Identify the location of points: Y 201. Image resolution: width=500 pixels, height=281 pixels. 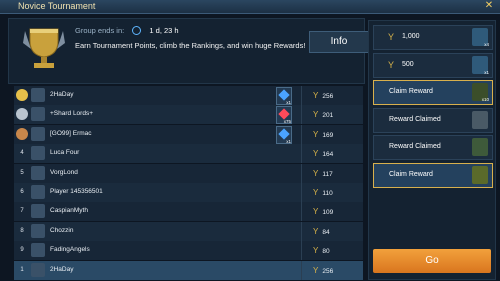
(323, 114).